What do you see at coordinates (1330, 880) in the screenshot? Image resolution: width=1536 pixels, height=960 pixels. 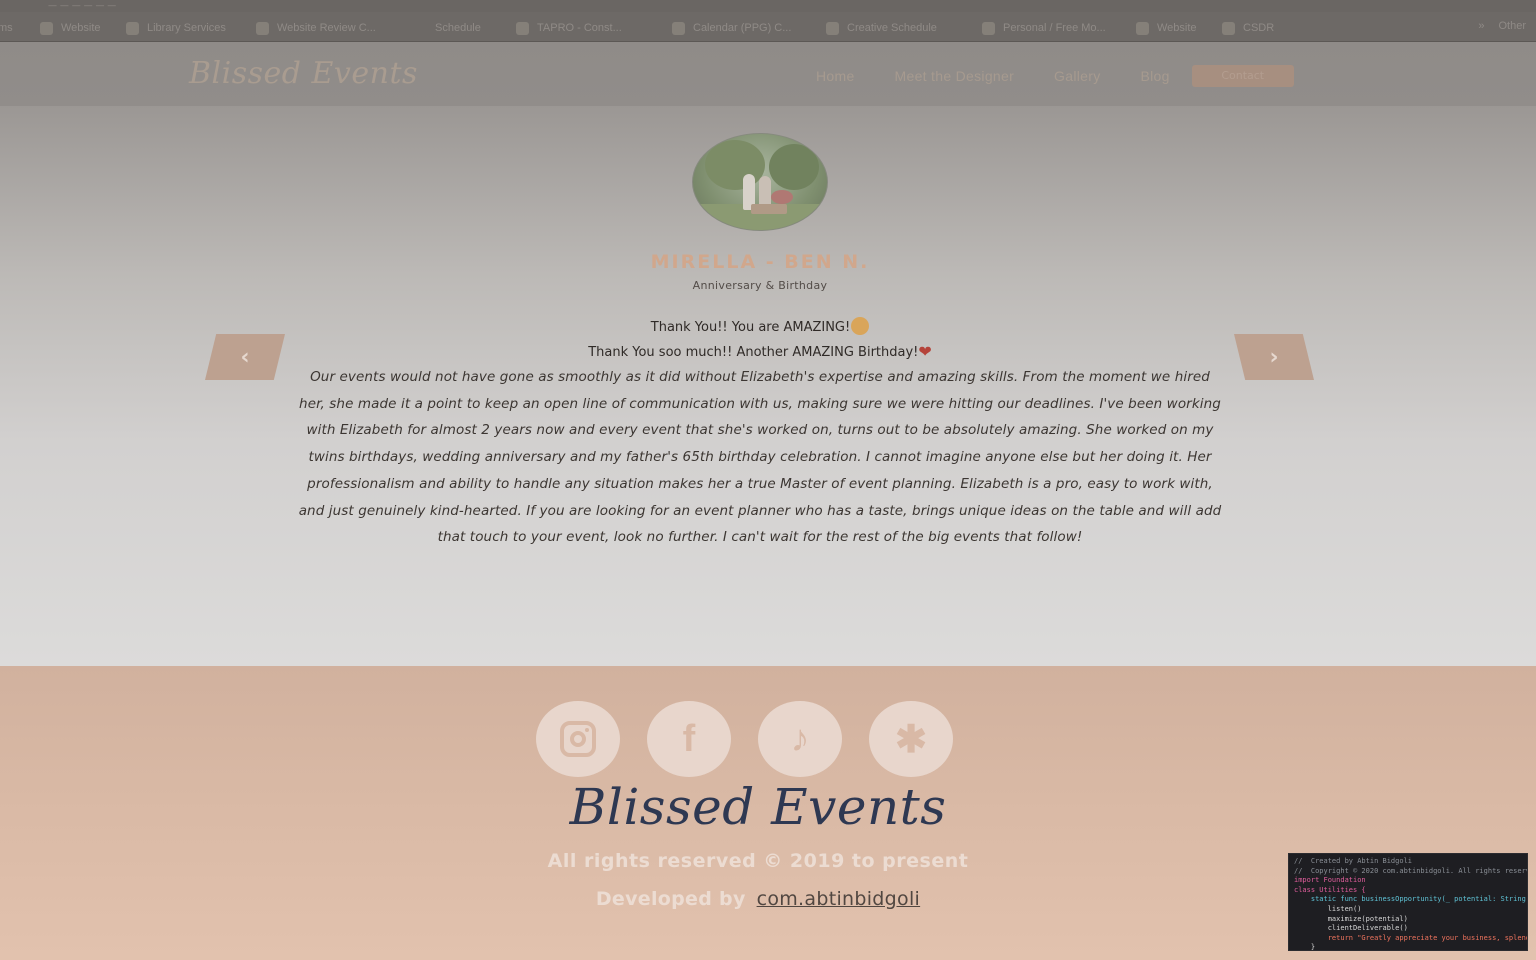 I see `code-line: import Foundation` at bounding box center [1330, 880].